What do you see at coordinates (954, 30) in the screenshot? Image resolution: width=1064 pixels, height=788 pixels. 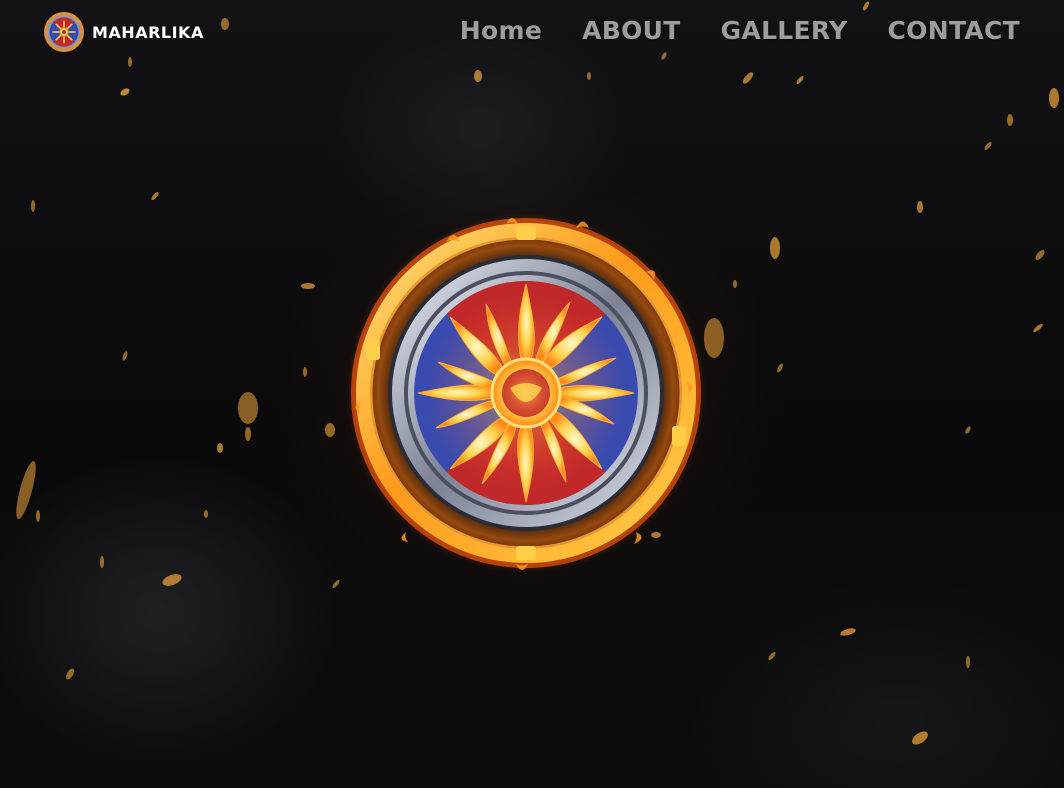 I see `nav-contact: CONTACT` at bounding box center [954, 30].